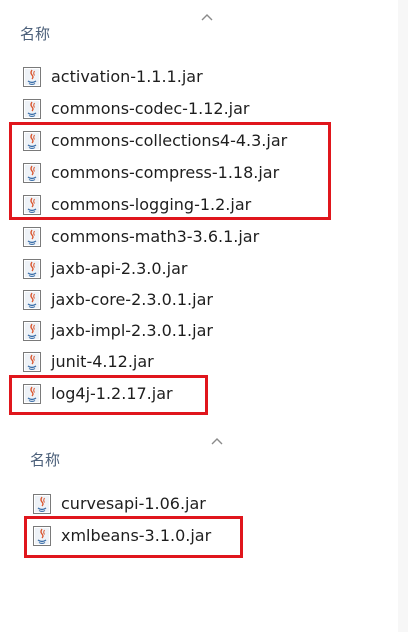  Describe the element at coordinates (132, 299) in the screenshot. I see `file-name: jaxb-core-2.3.0.1.jar` at that location.